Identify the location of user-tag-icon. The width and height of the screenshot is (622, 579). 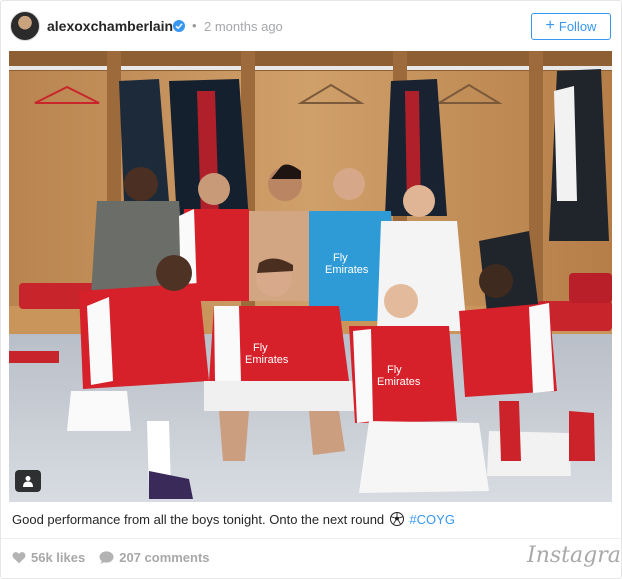
(28, 481).